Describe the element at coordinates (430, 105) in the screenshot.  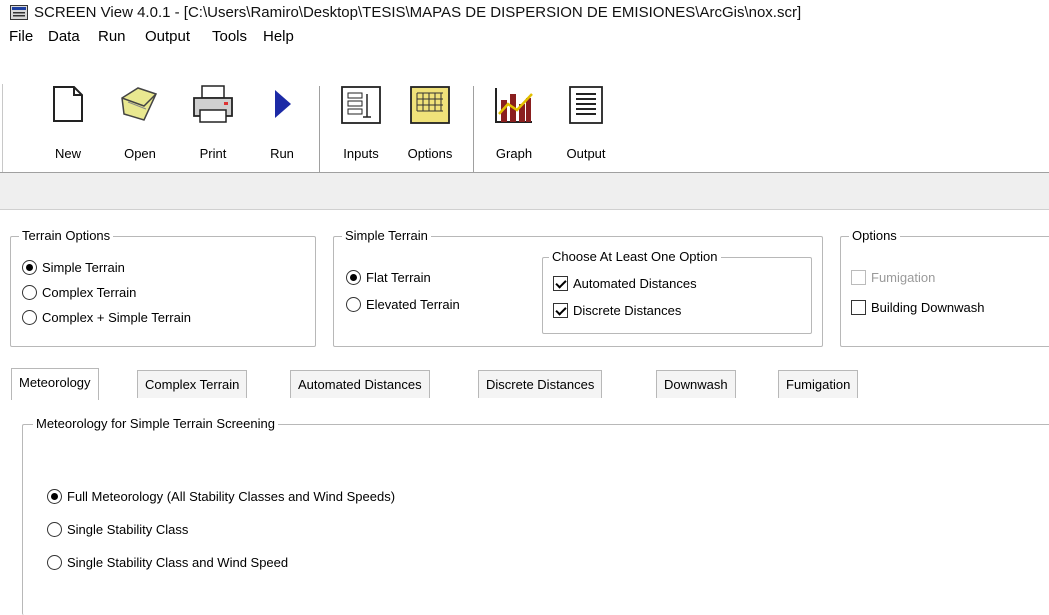
I see `options-grid-icon` at that location.